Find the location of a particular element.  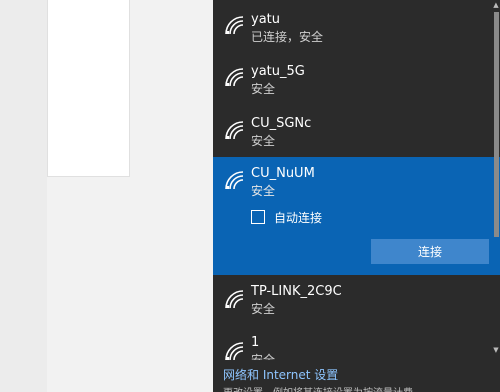

scrollbar: ▲ ▼ is located at coordinates (496, 180).